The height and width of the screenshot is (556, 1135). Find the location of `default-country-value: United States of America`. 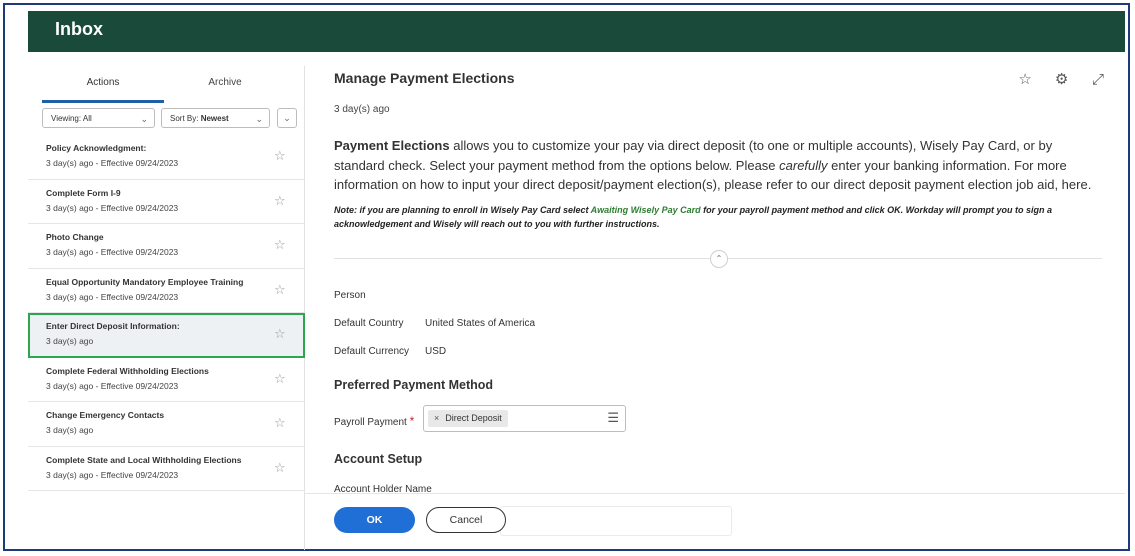

default-country-value: United States of America is located at coordinates (480, 323).